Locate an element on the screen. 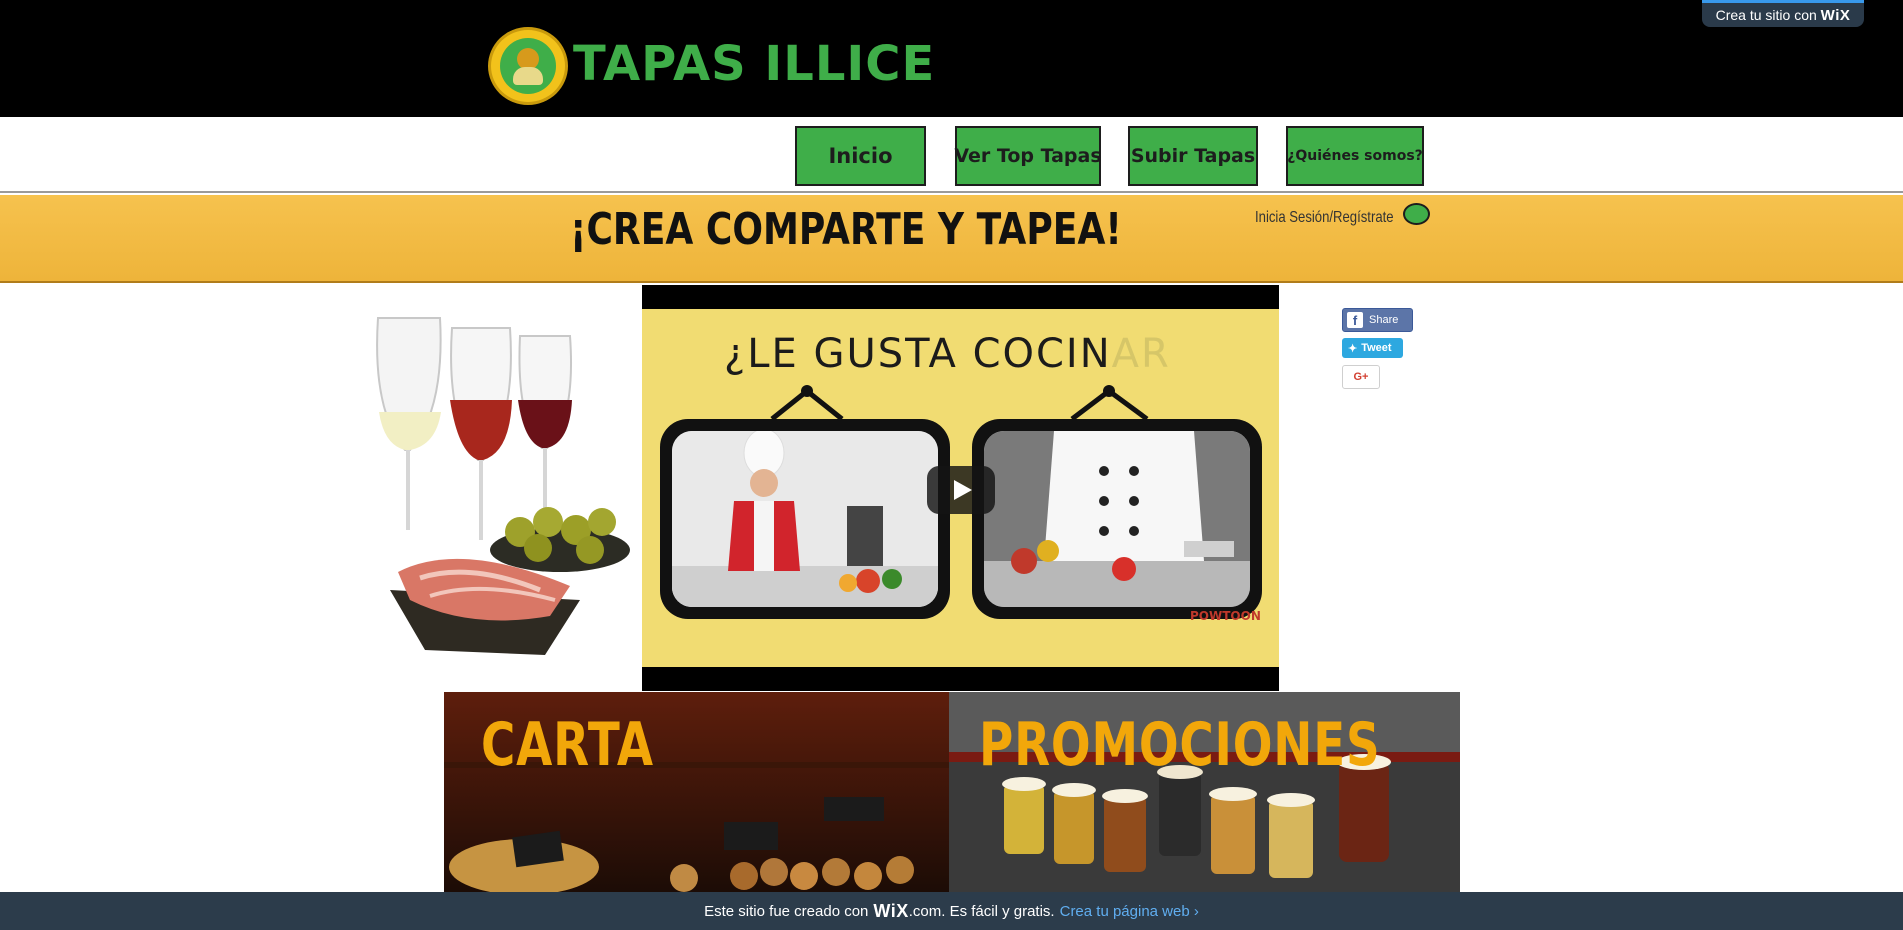  twitter-icon: ✦ is located at coordinates (1353, 348).